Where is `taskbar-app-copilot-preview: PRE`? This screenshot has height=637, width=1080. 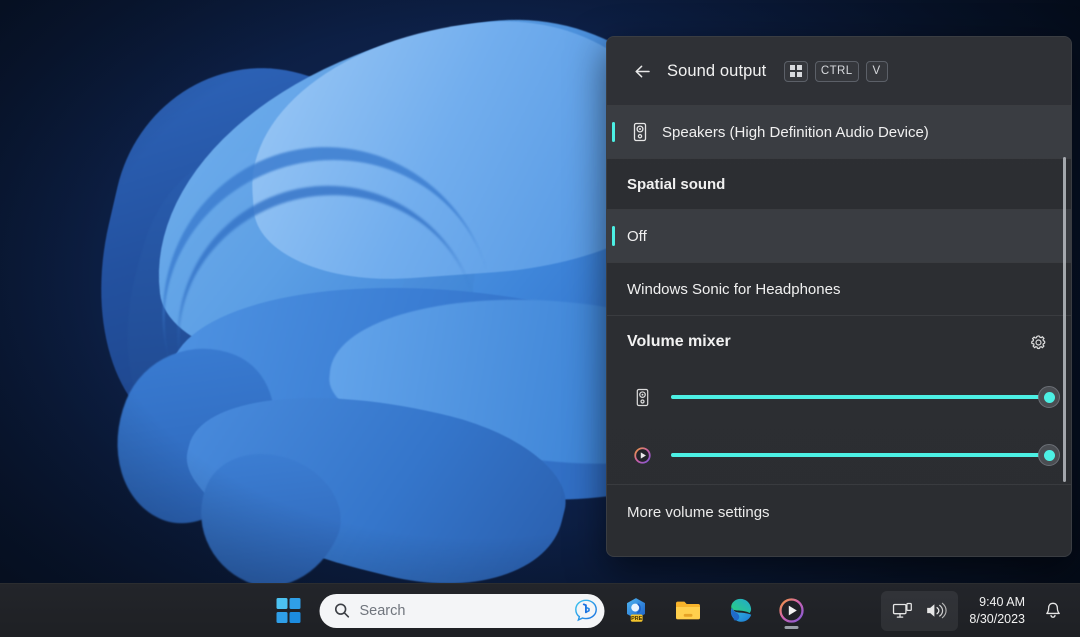 taskbar-app-copilot-preview: PRE is located at coordinates (636, 611).